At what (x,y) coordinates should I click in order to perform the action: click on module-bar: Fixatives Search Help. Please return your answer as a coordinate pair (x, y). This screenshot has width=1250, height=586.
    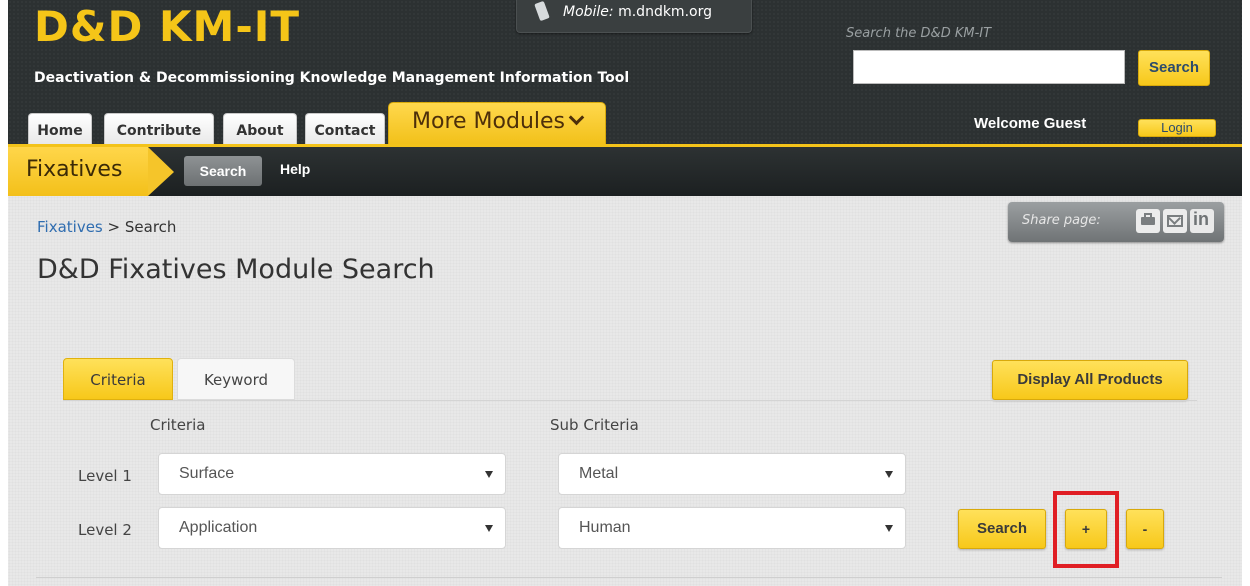
    Looking at the image, I should click on (625, 170).